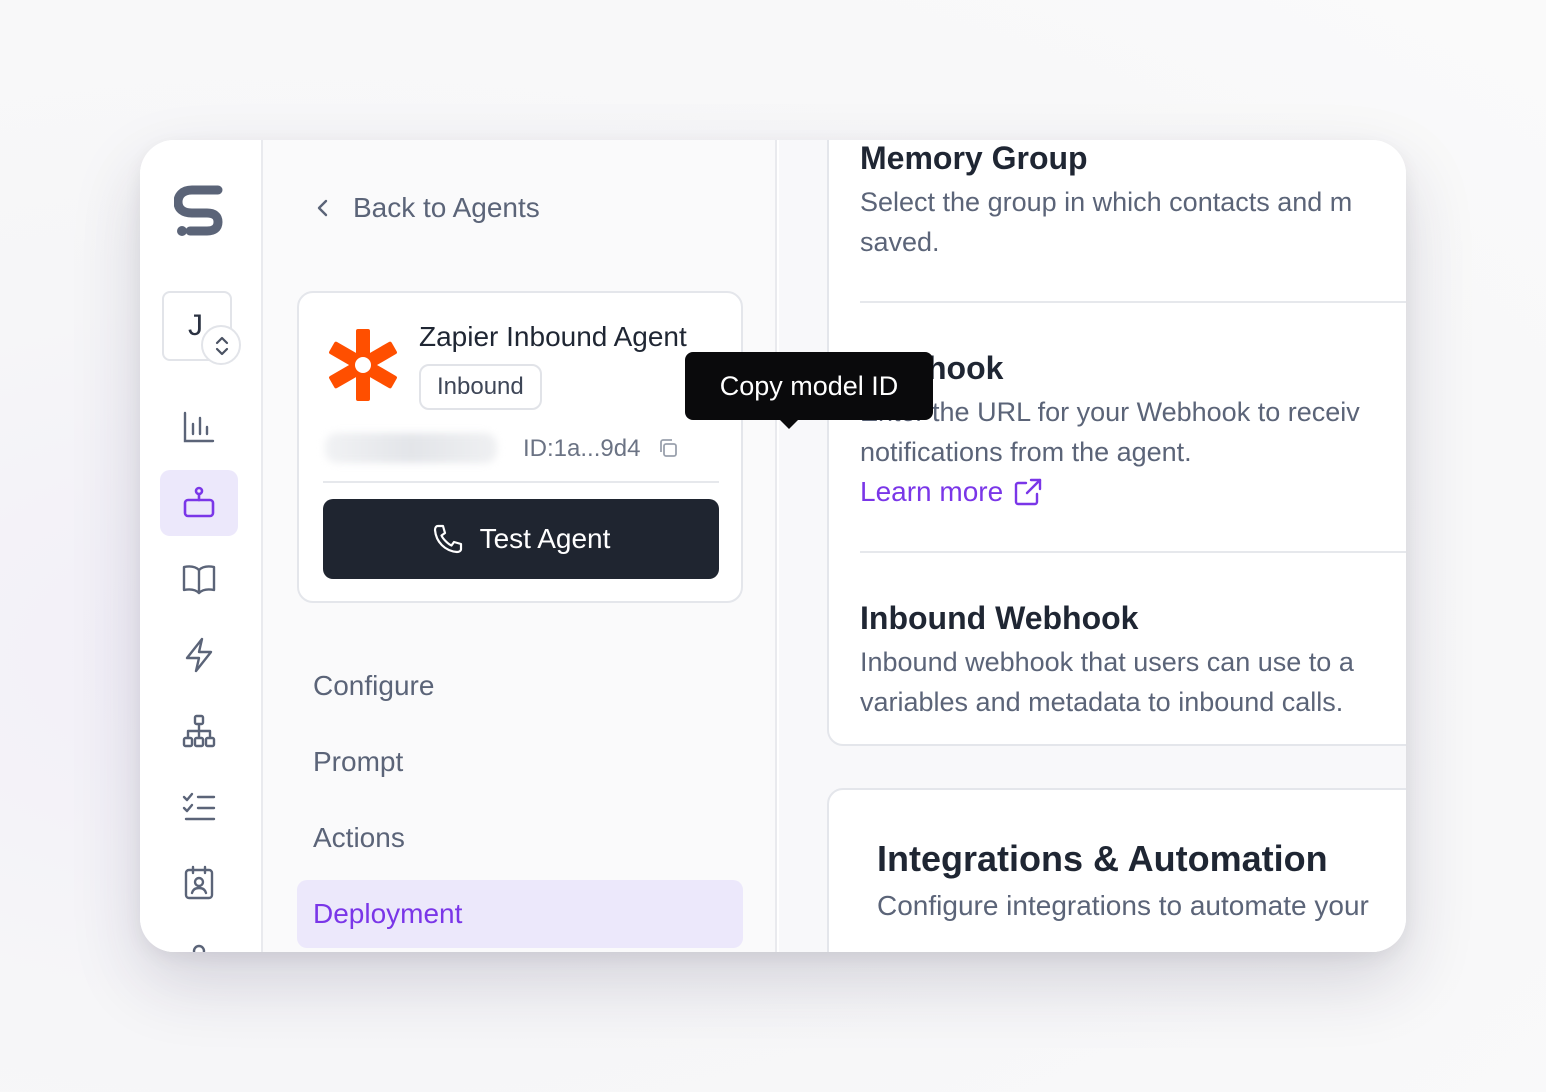 This screenshot has height=1092, width=1546. I want to click on inbound-webhook-title: Inbound Webhook, so click(999, 618).